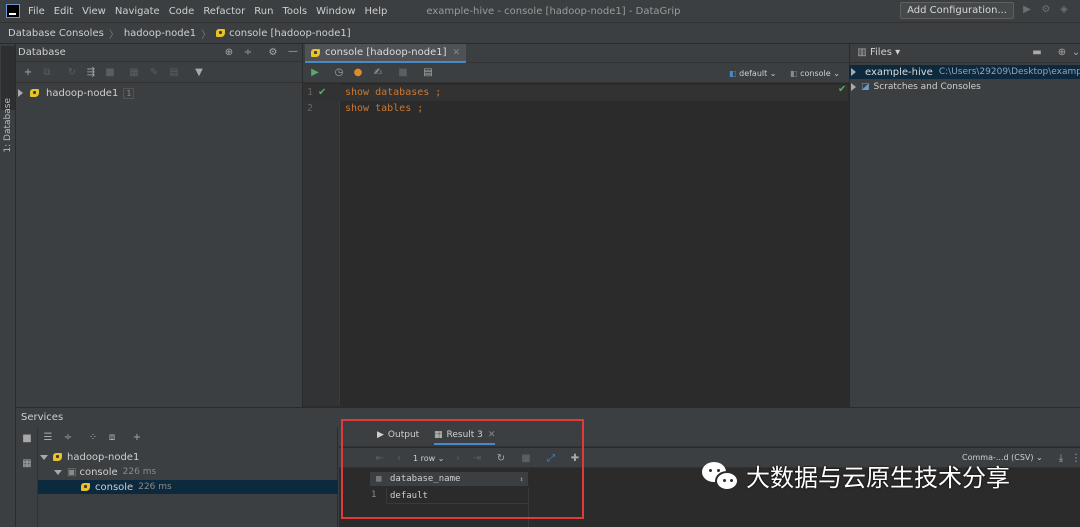  What do you see at coordinates (48, 438) in the screenshot?
I see `expand-all-icon: ☰` at bounding box center [48, 438].